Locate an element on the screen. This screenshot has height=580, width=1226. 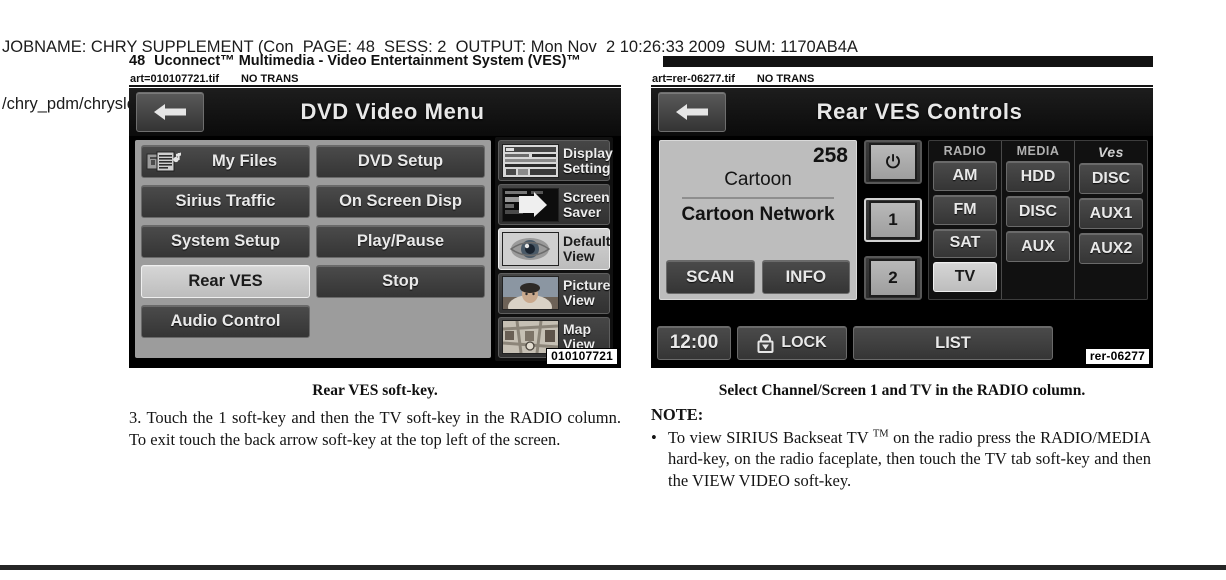
caption-left: Rear VES soft-key. is located at coordinates (375, 390).